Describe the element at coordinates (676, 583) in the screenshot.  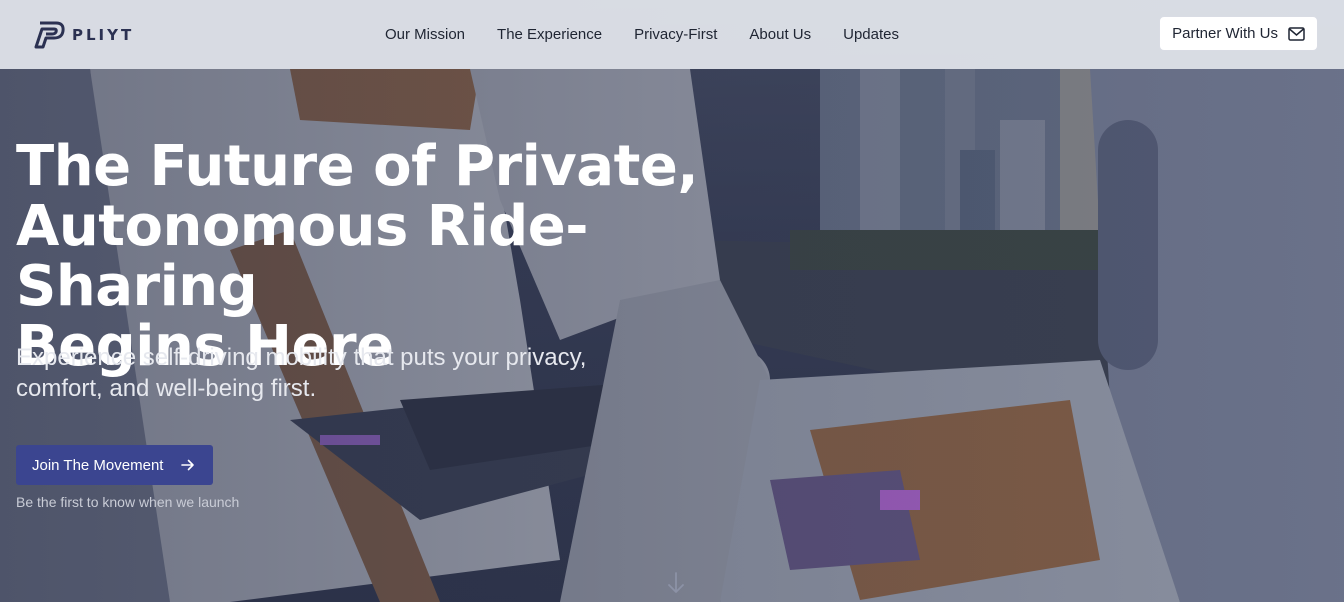
I see `arrow-down-icon` at that location.